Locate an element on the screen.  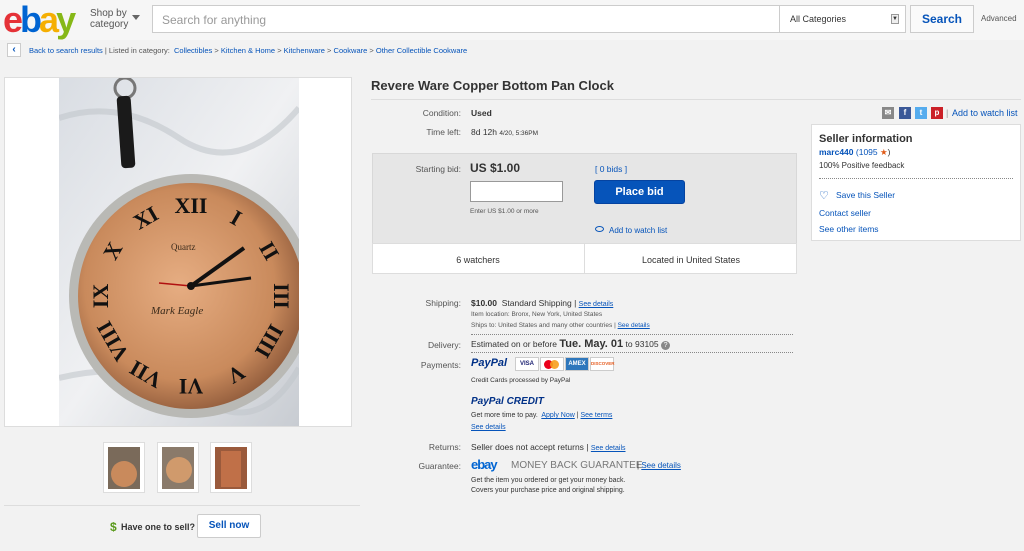
listed-in-label: | Listed in category: is located at coordinates (137, 50).